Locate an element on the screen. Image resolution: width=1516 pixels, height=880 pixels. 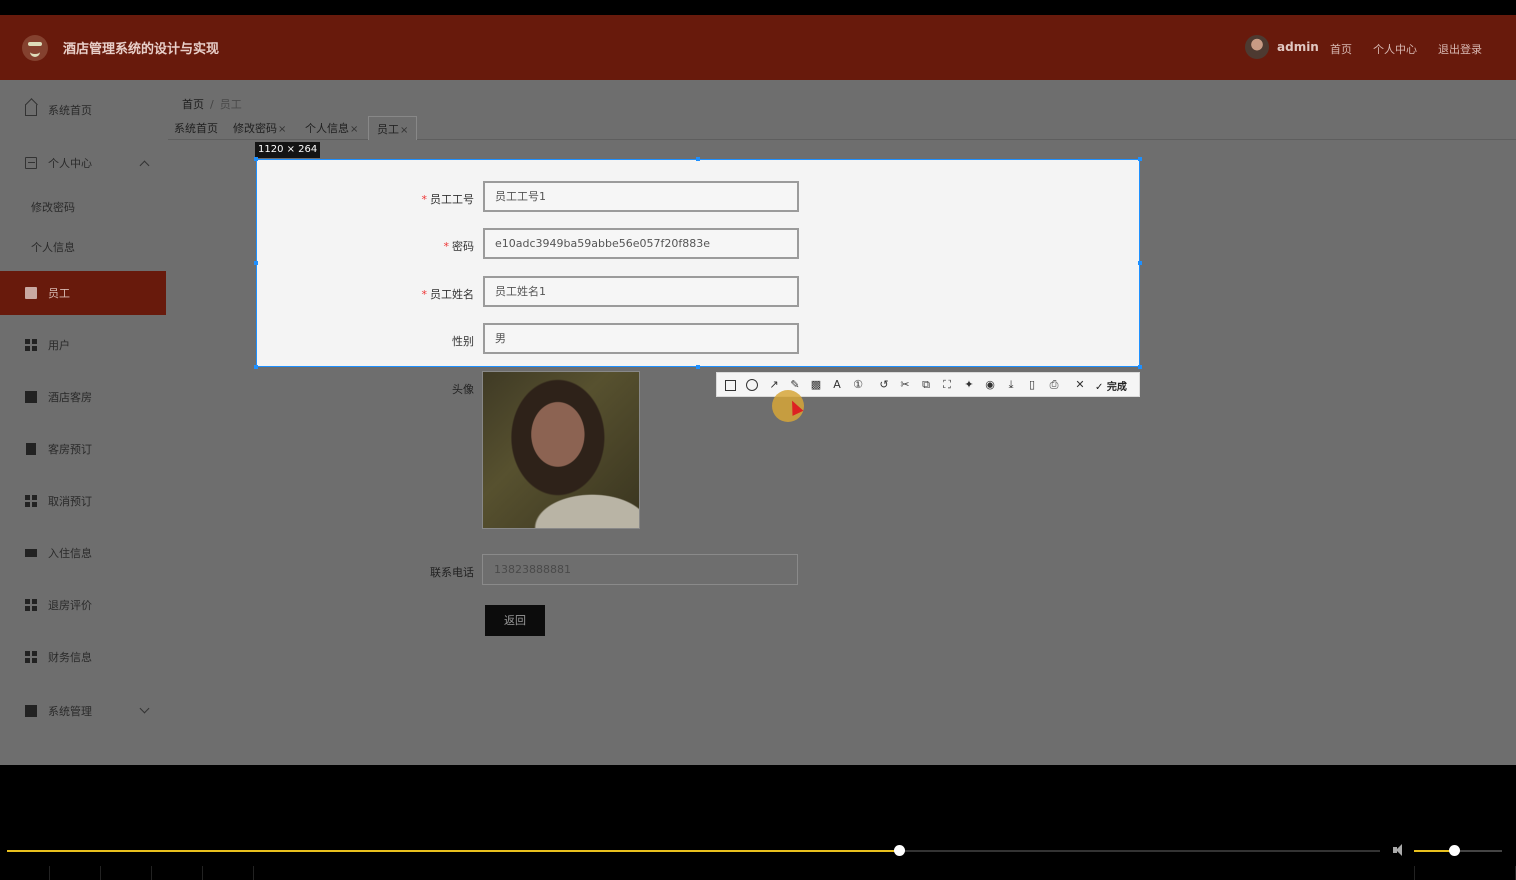
breadcrumb: 首页 / 员工 is located at coordinates (212, 104).